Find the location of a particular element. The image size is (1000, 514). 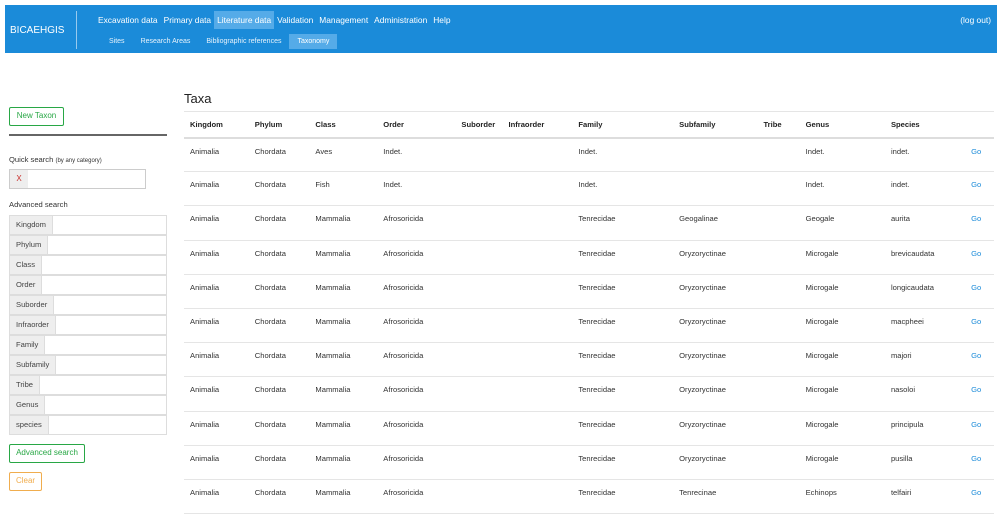

filter-class: Class is located at coordinates (88, 265).